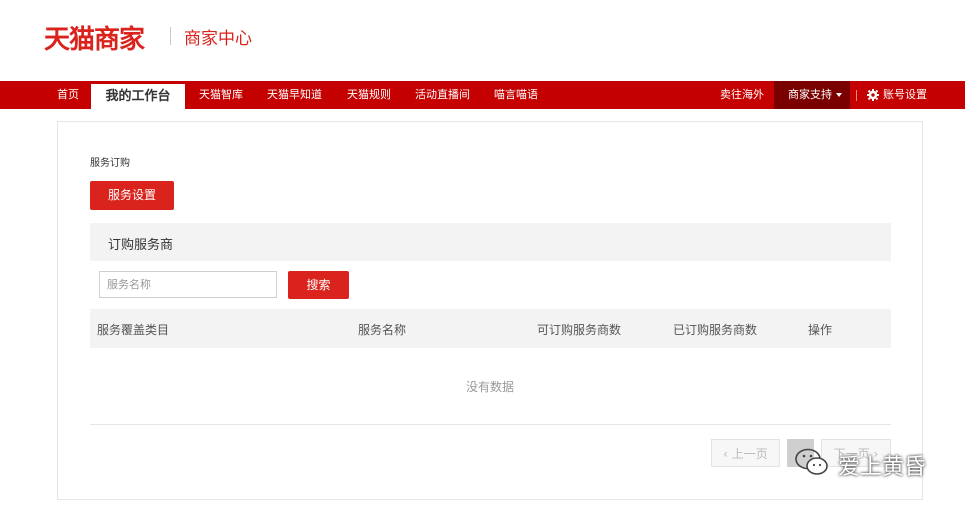  What do you see at coordinates (490, 242) in the screenshot?
I see `section-header: 订购服务商` at bounding box center [490, 242].